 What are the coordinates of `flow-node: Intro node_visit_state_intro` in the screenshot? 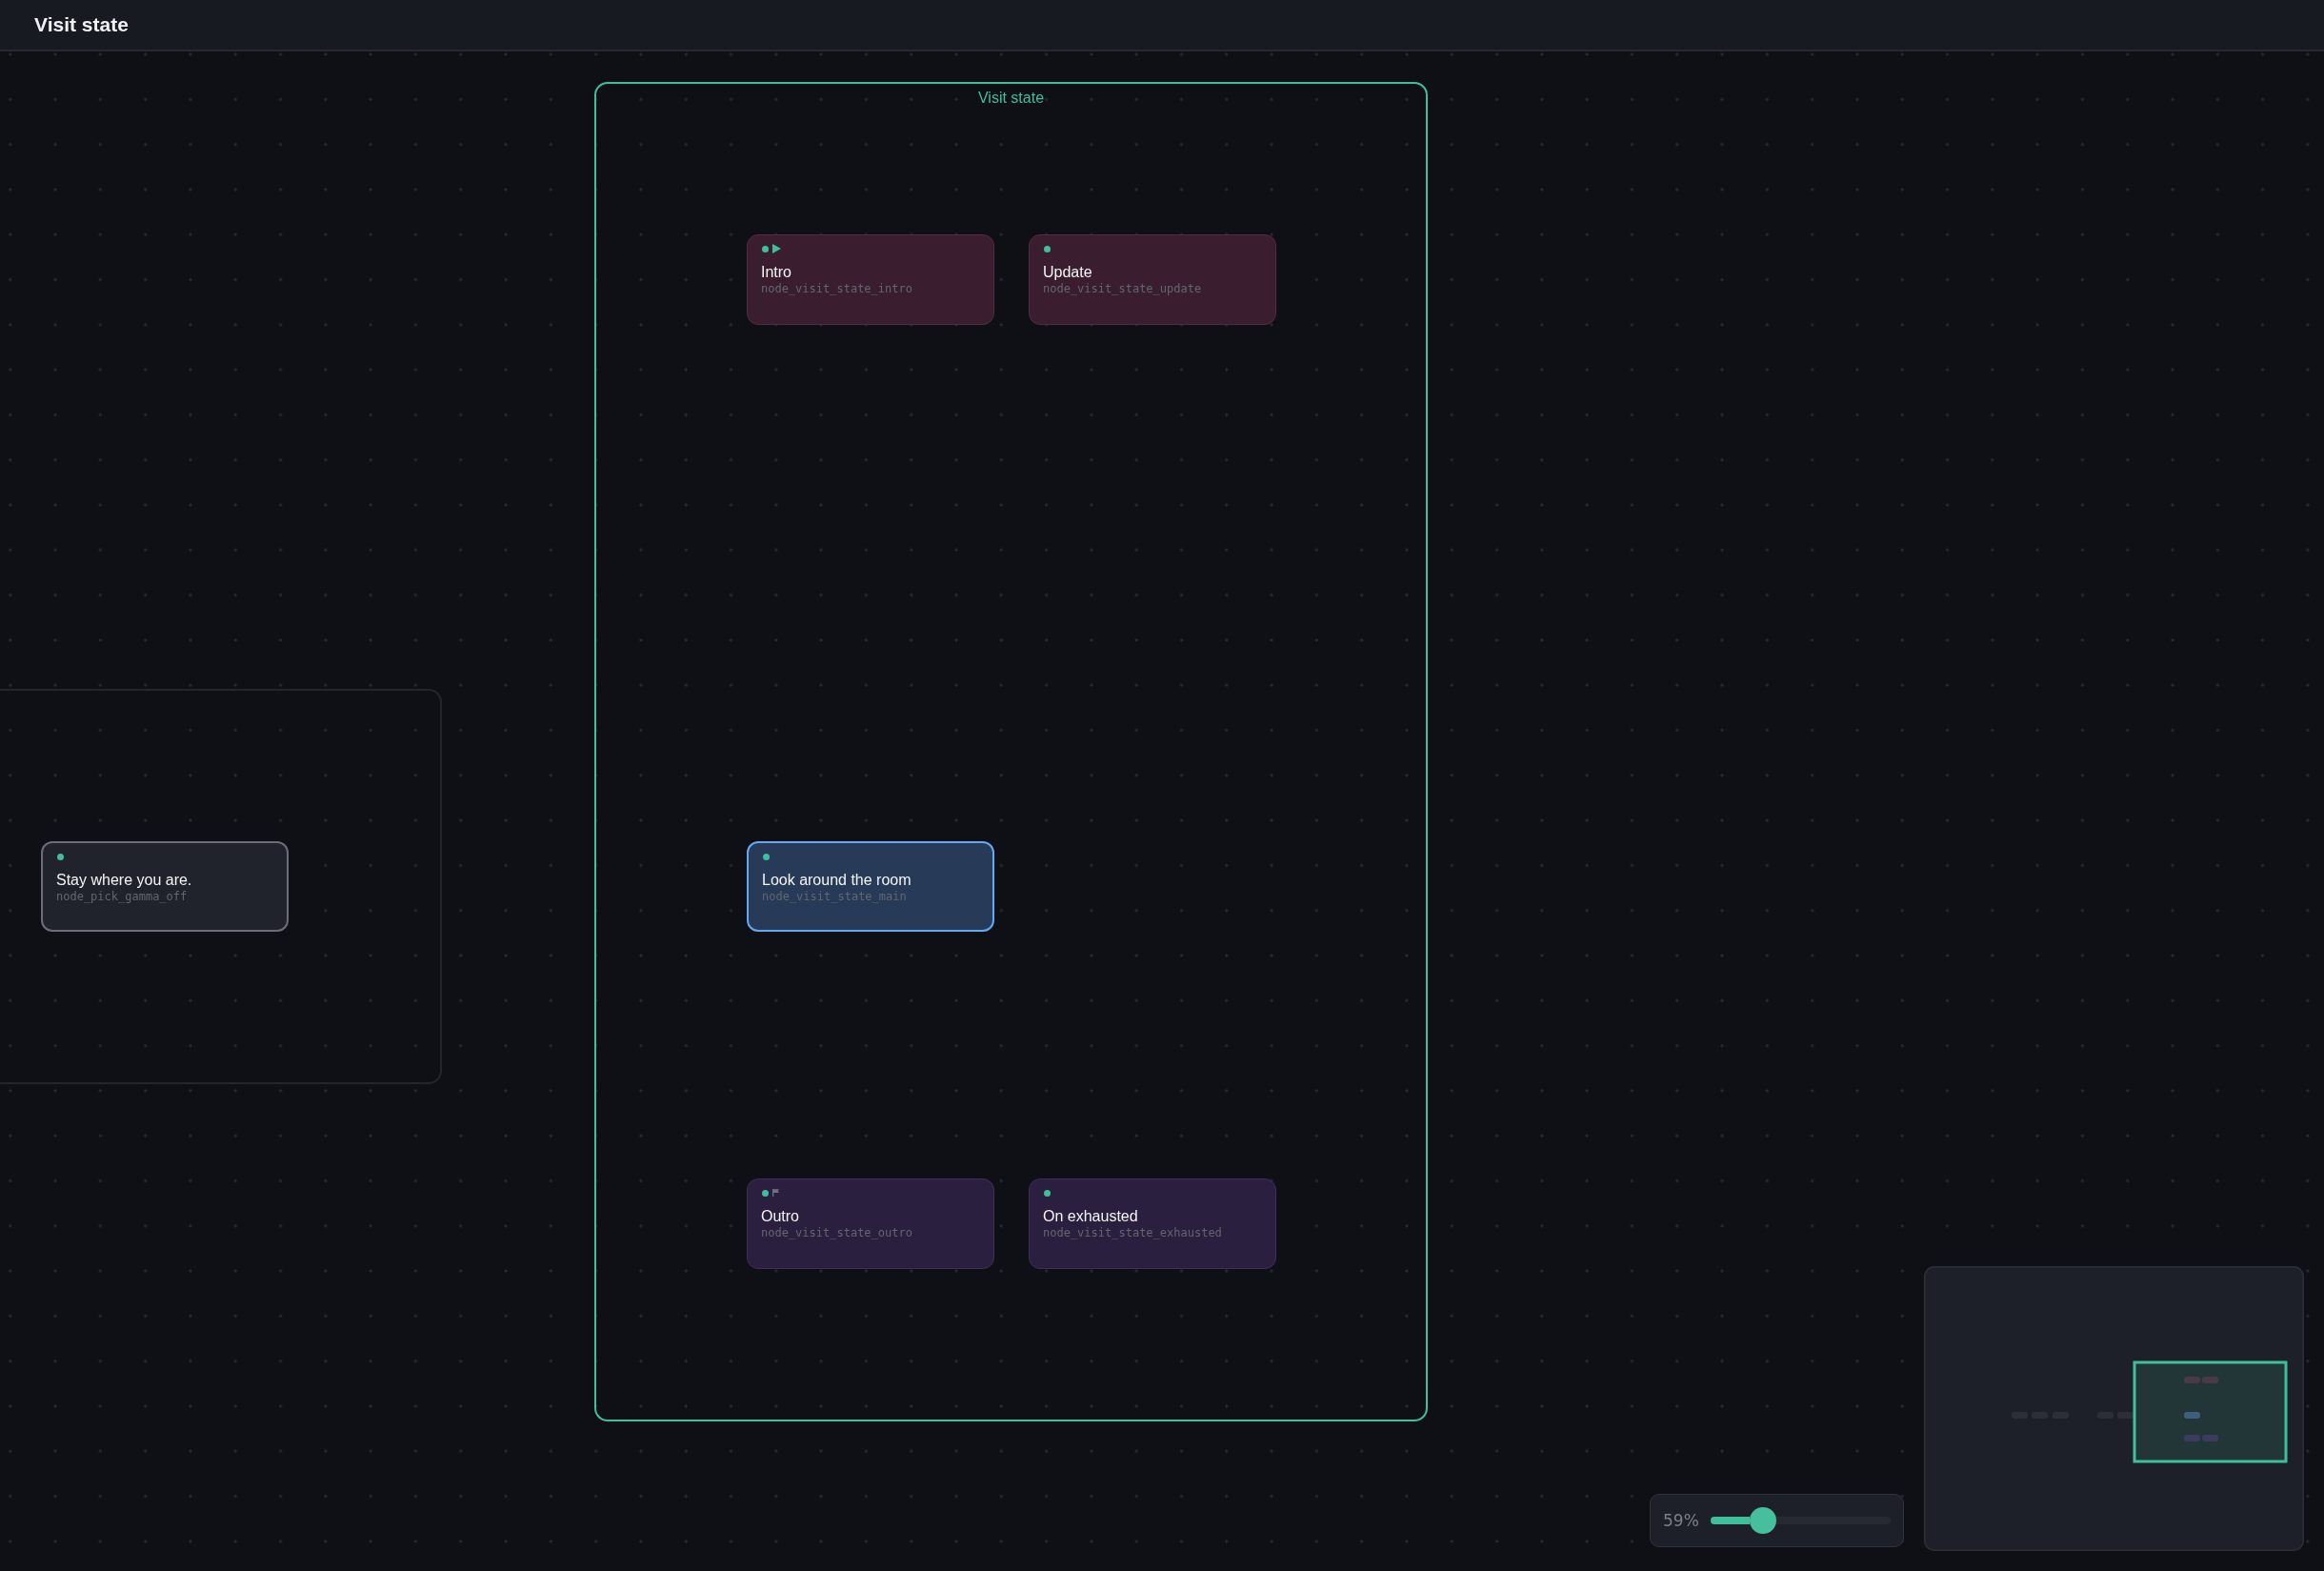 It's located at (870, 279).